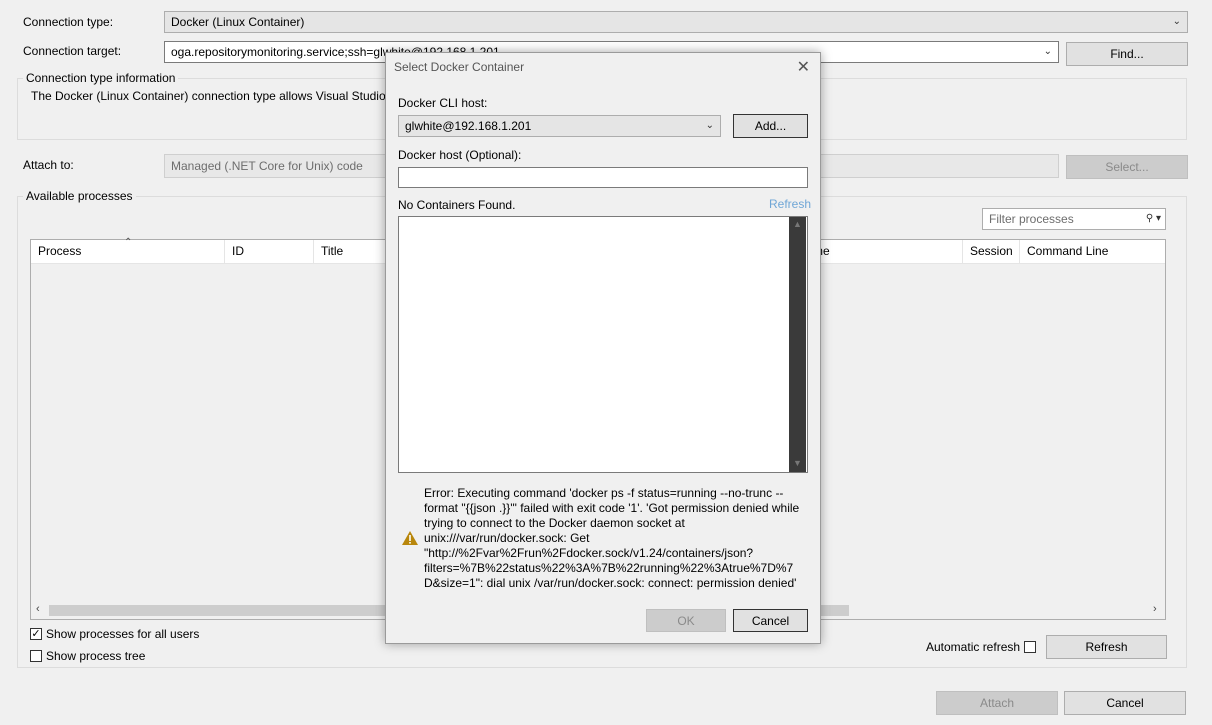  Describe the element at coordinates (36, 634) in the screenshot. I see `show-all-users-checkbox: ✓` at that location.